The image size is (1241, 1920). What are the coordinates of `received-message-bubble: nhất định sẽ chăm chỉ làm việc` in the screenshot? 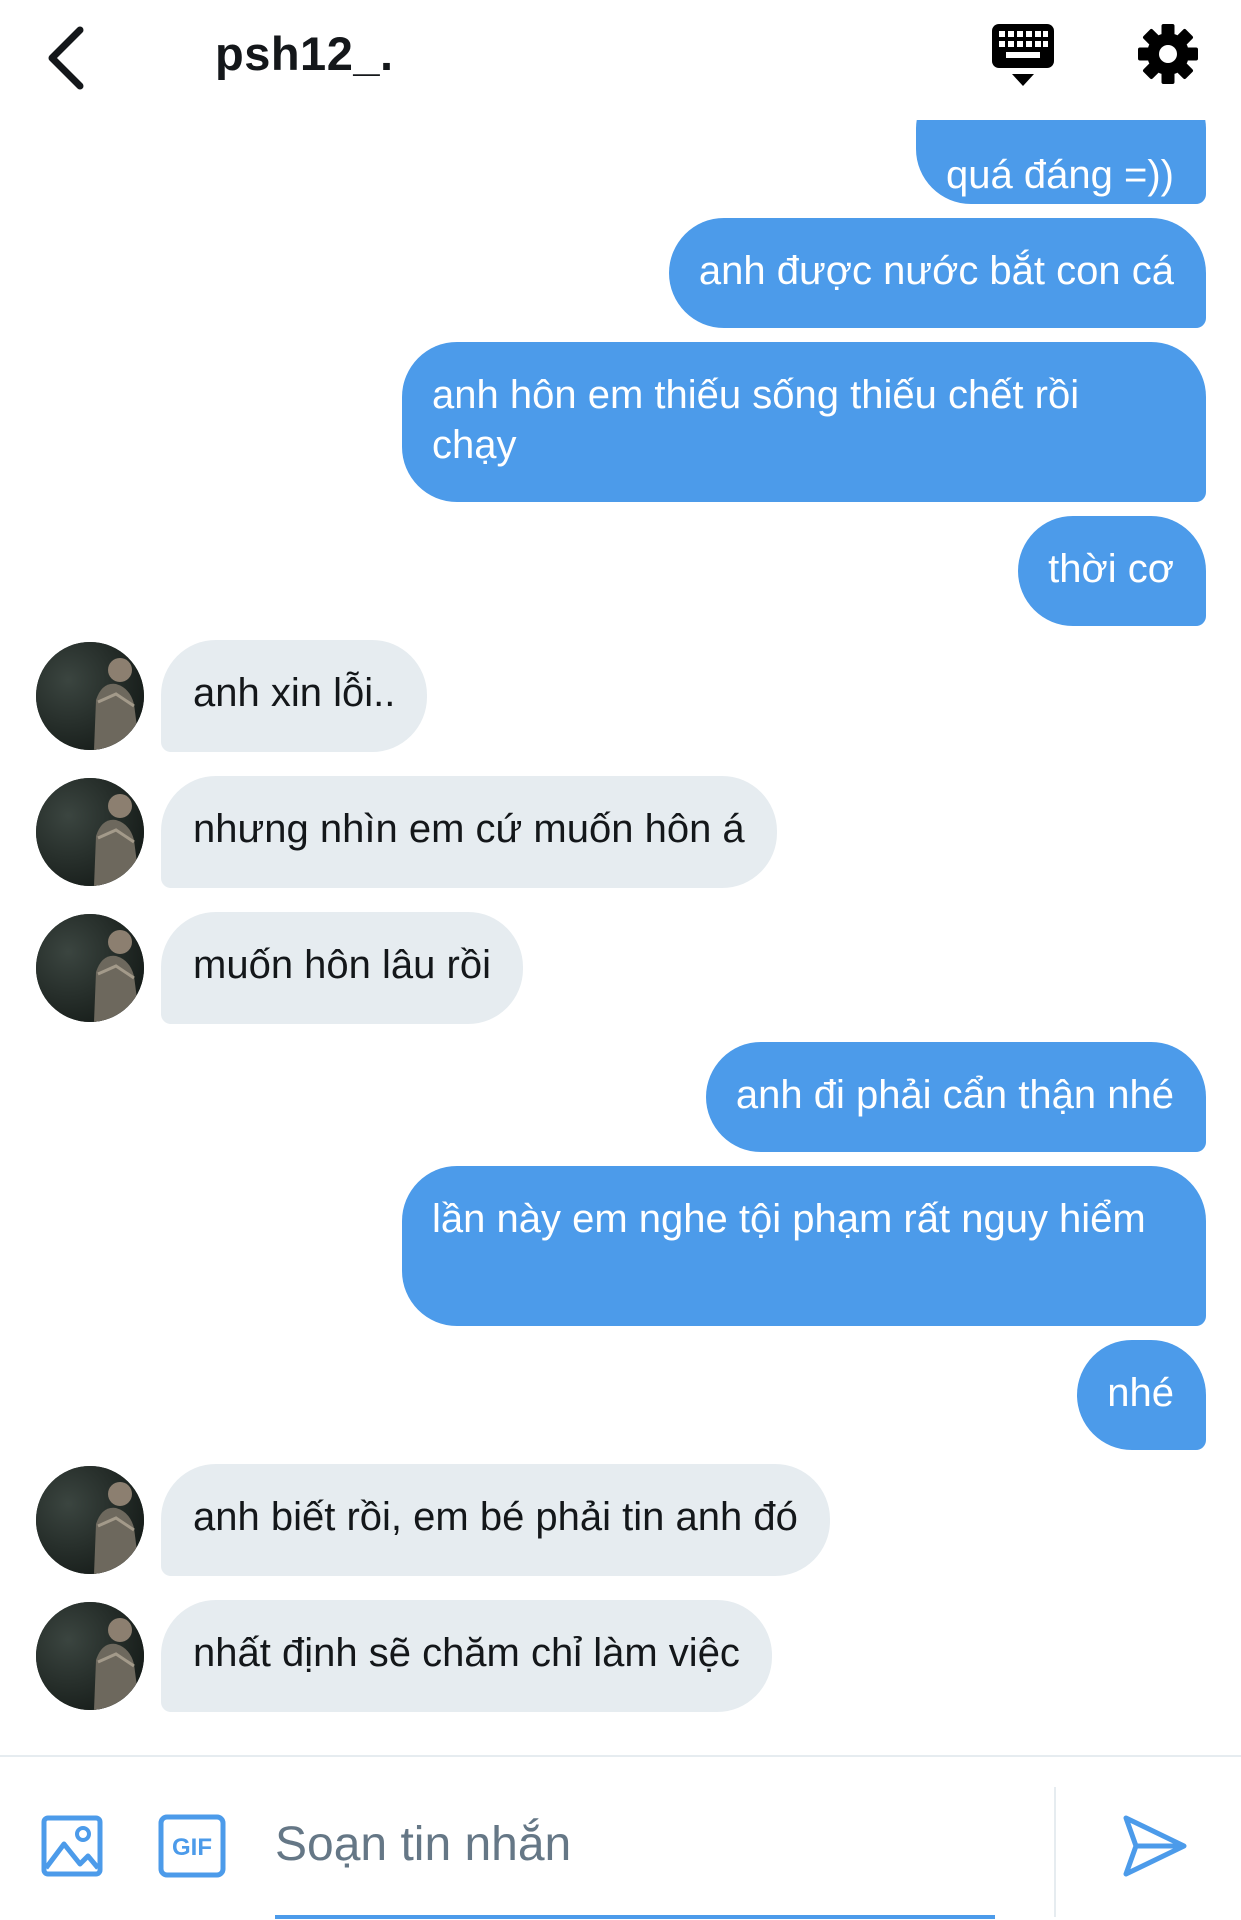 It's located at (466, 1656).